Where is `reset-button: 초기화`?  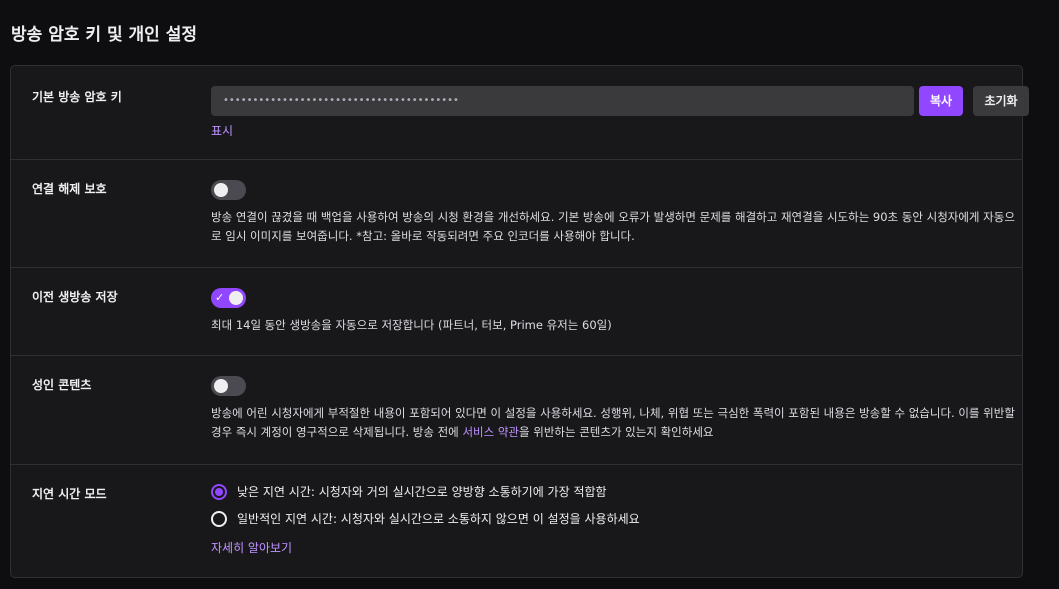 reset-button: 초기화 is located at coordinates (1001, 101).